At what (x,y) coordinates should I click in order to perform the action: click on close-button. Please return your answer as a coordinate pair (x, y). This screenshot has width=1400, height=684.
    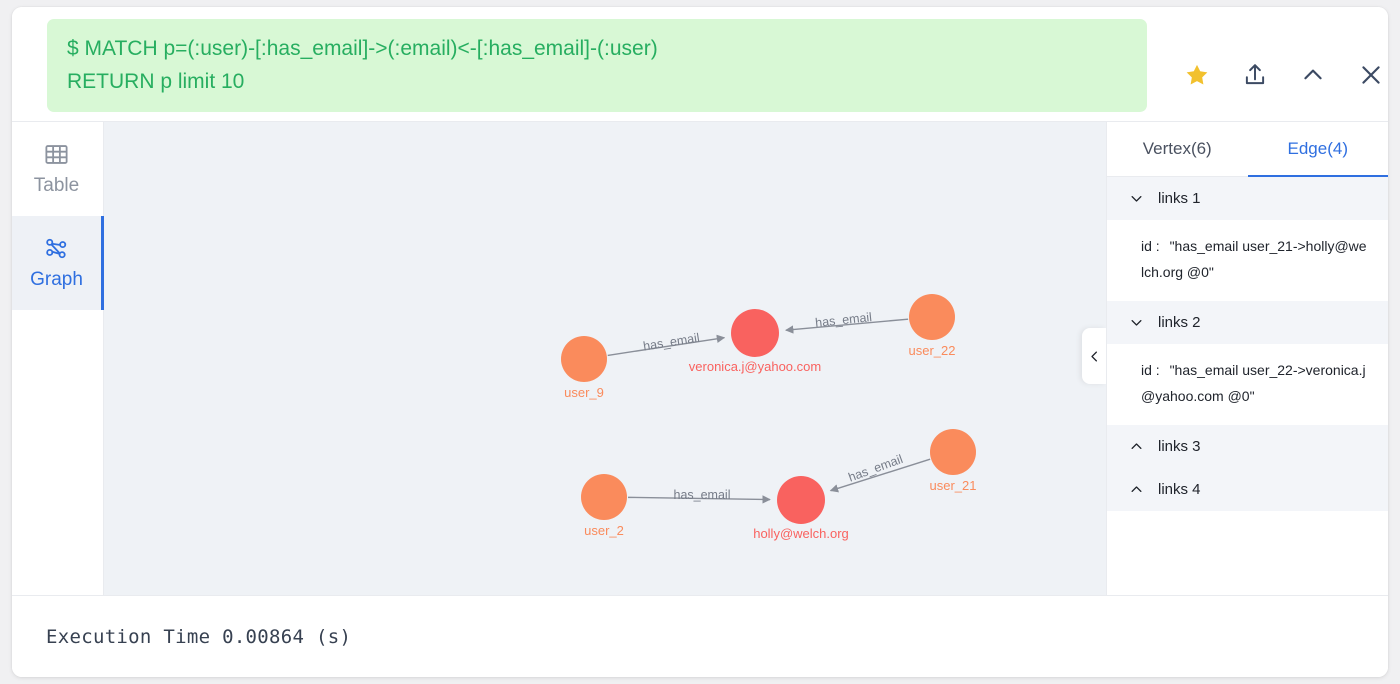
    Looking at the image, I should click on (1371, 75).